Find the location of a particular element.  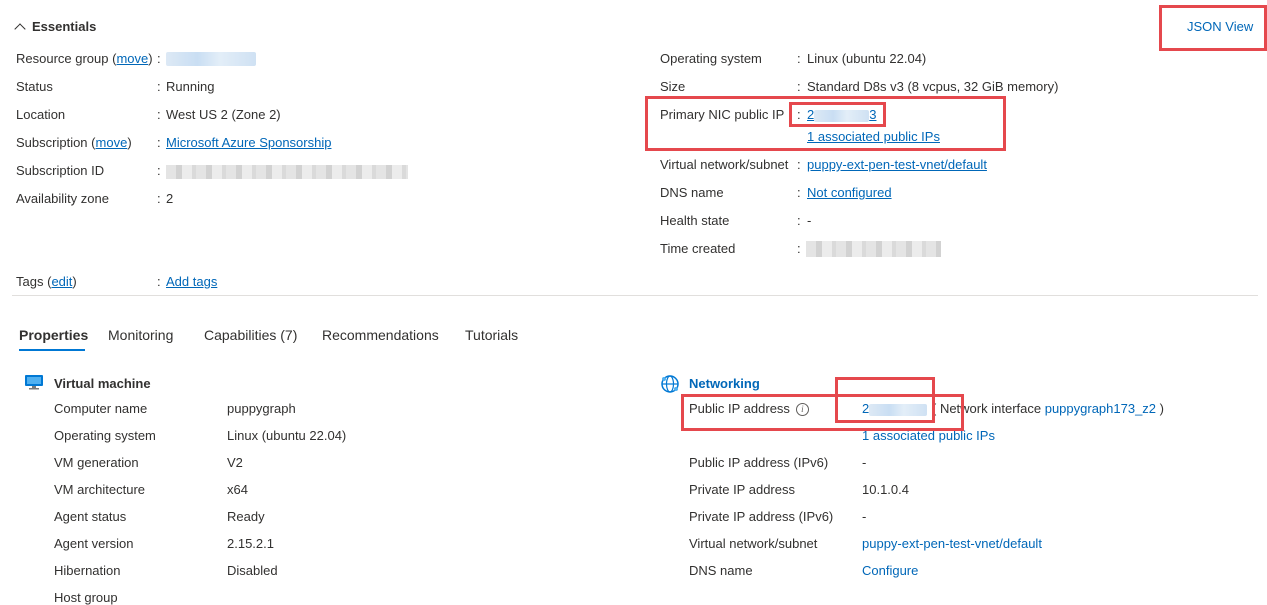

vm-property-label: Agent version is located at coordinates (94, 543).